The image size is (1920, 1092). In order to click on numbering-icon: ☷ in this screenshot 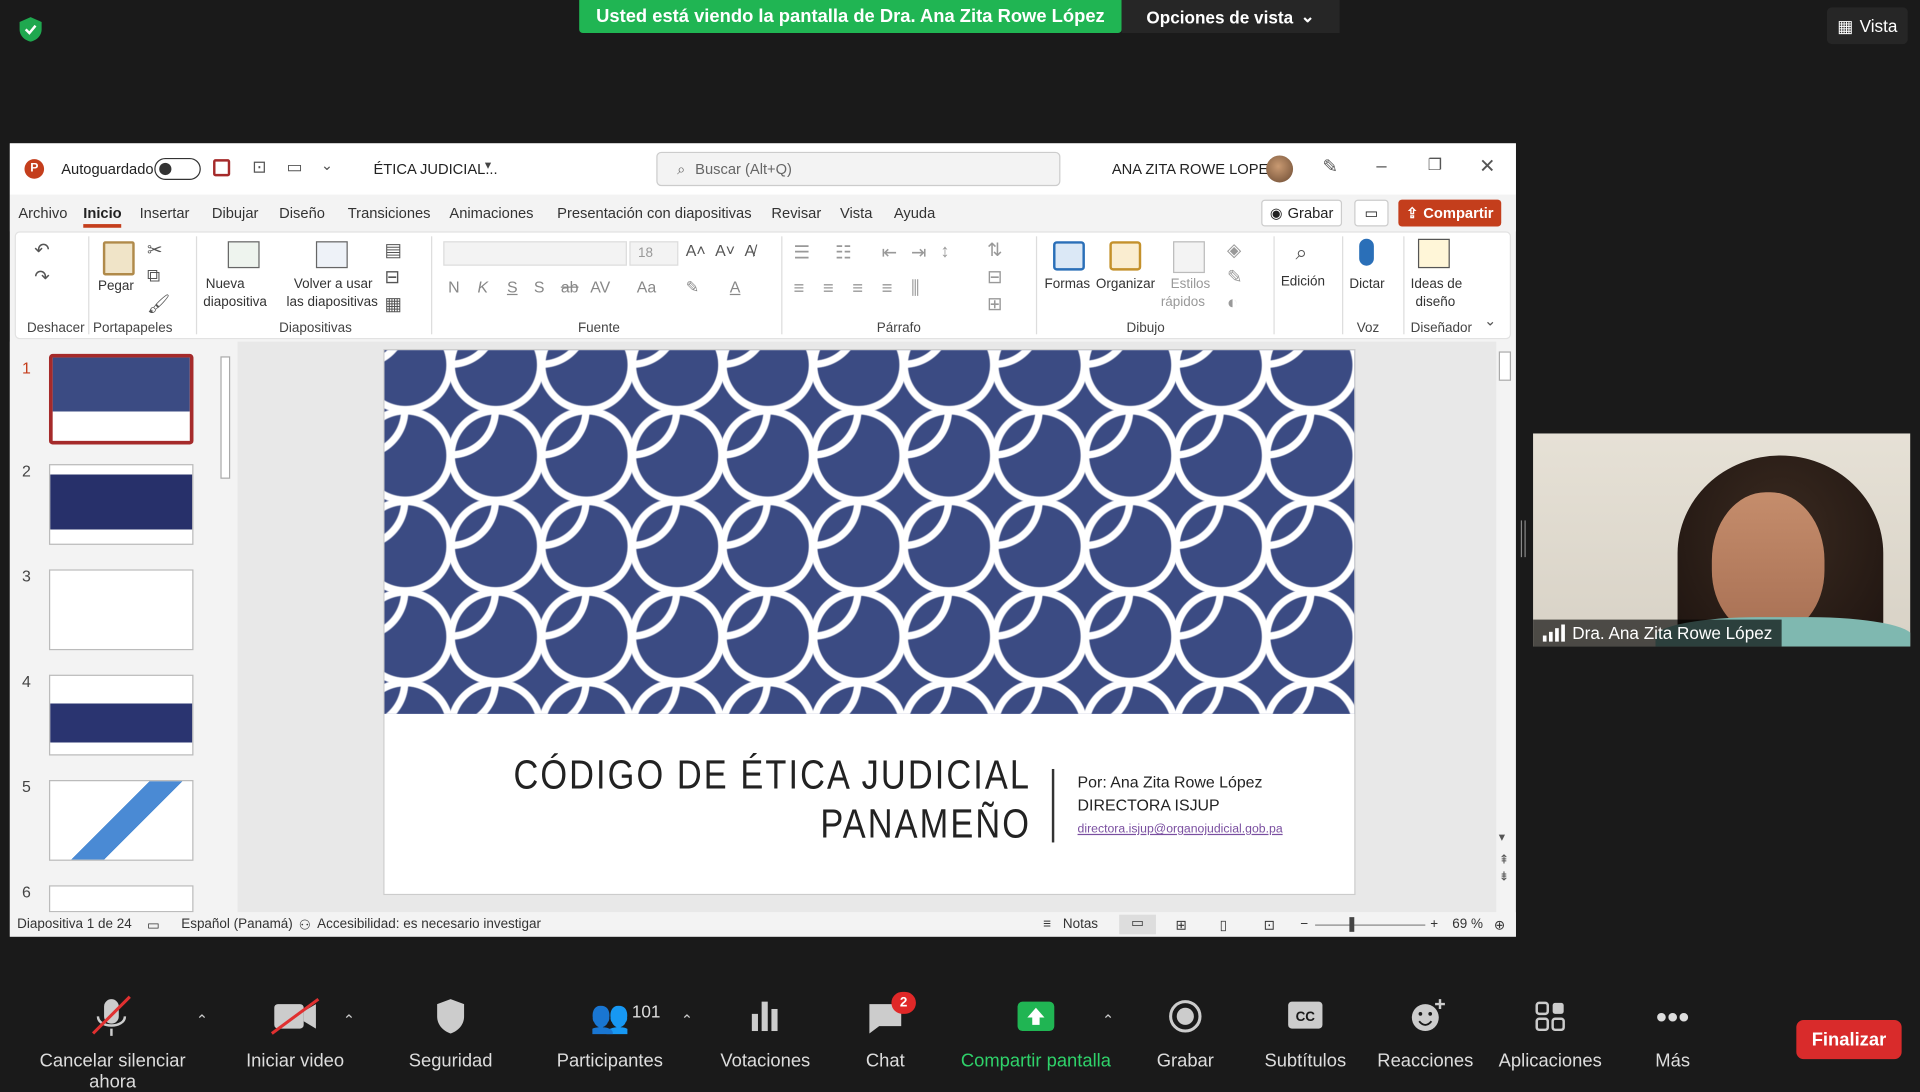, I will do `click(843, 252)`.